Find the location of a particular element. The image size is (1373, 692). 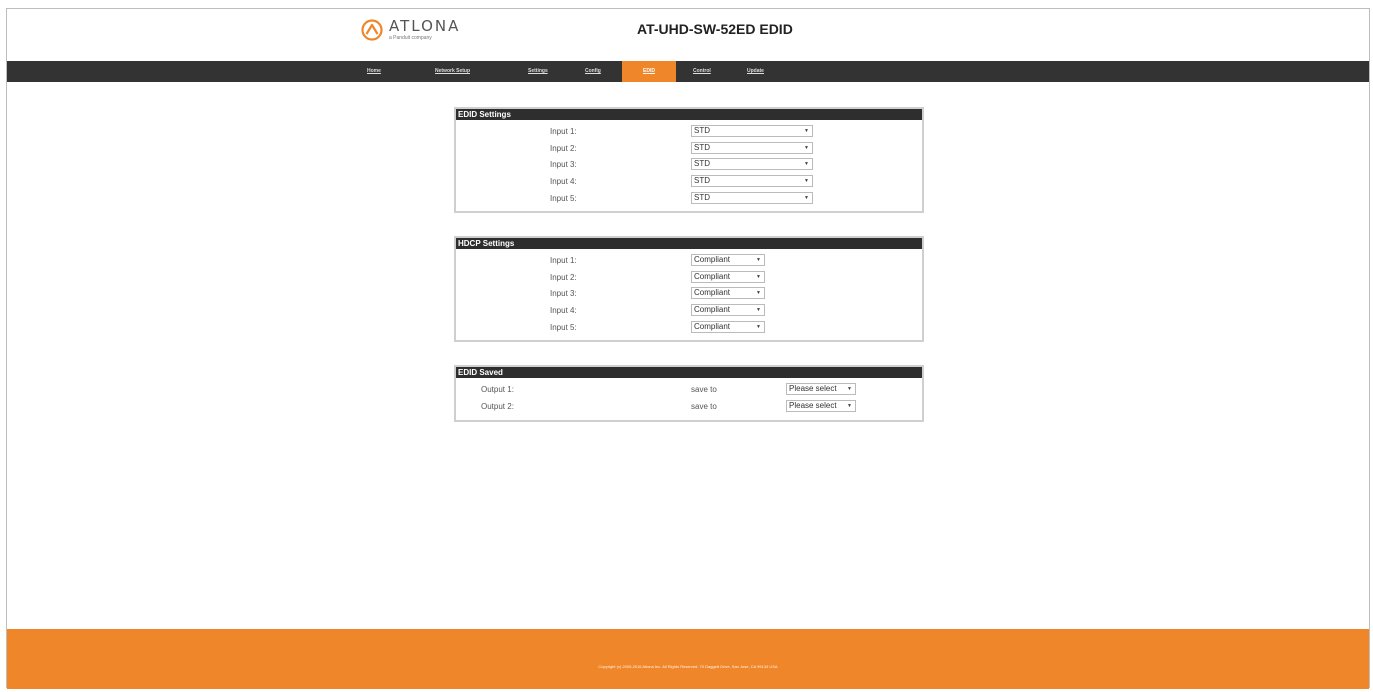

hdcp-input-1-select: Compliant ▼ is located at coordinates (728, 260).